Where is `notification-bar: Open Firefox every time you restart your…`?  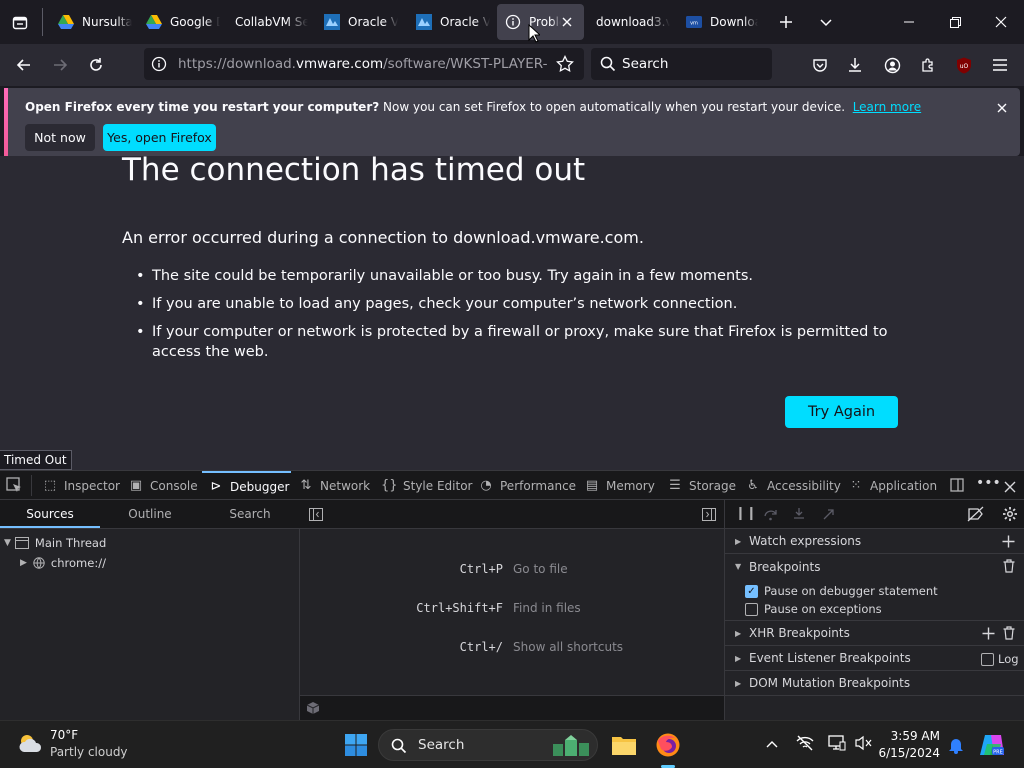 notification-bar: Open Firefox every time you restart your… is located at coordinates (512, 122).